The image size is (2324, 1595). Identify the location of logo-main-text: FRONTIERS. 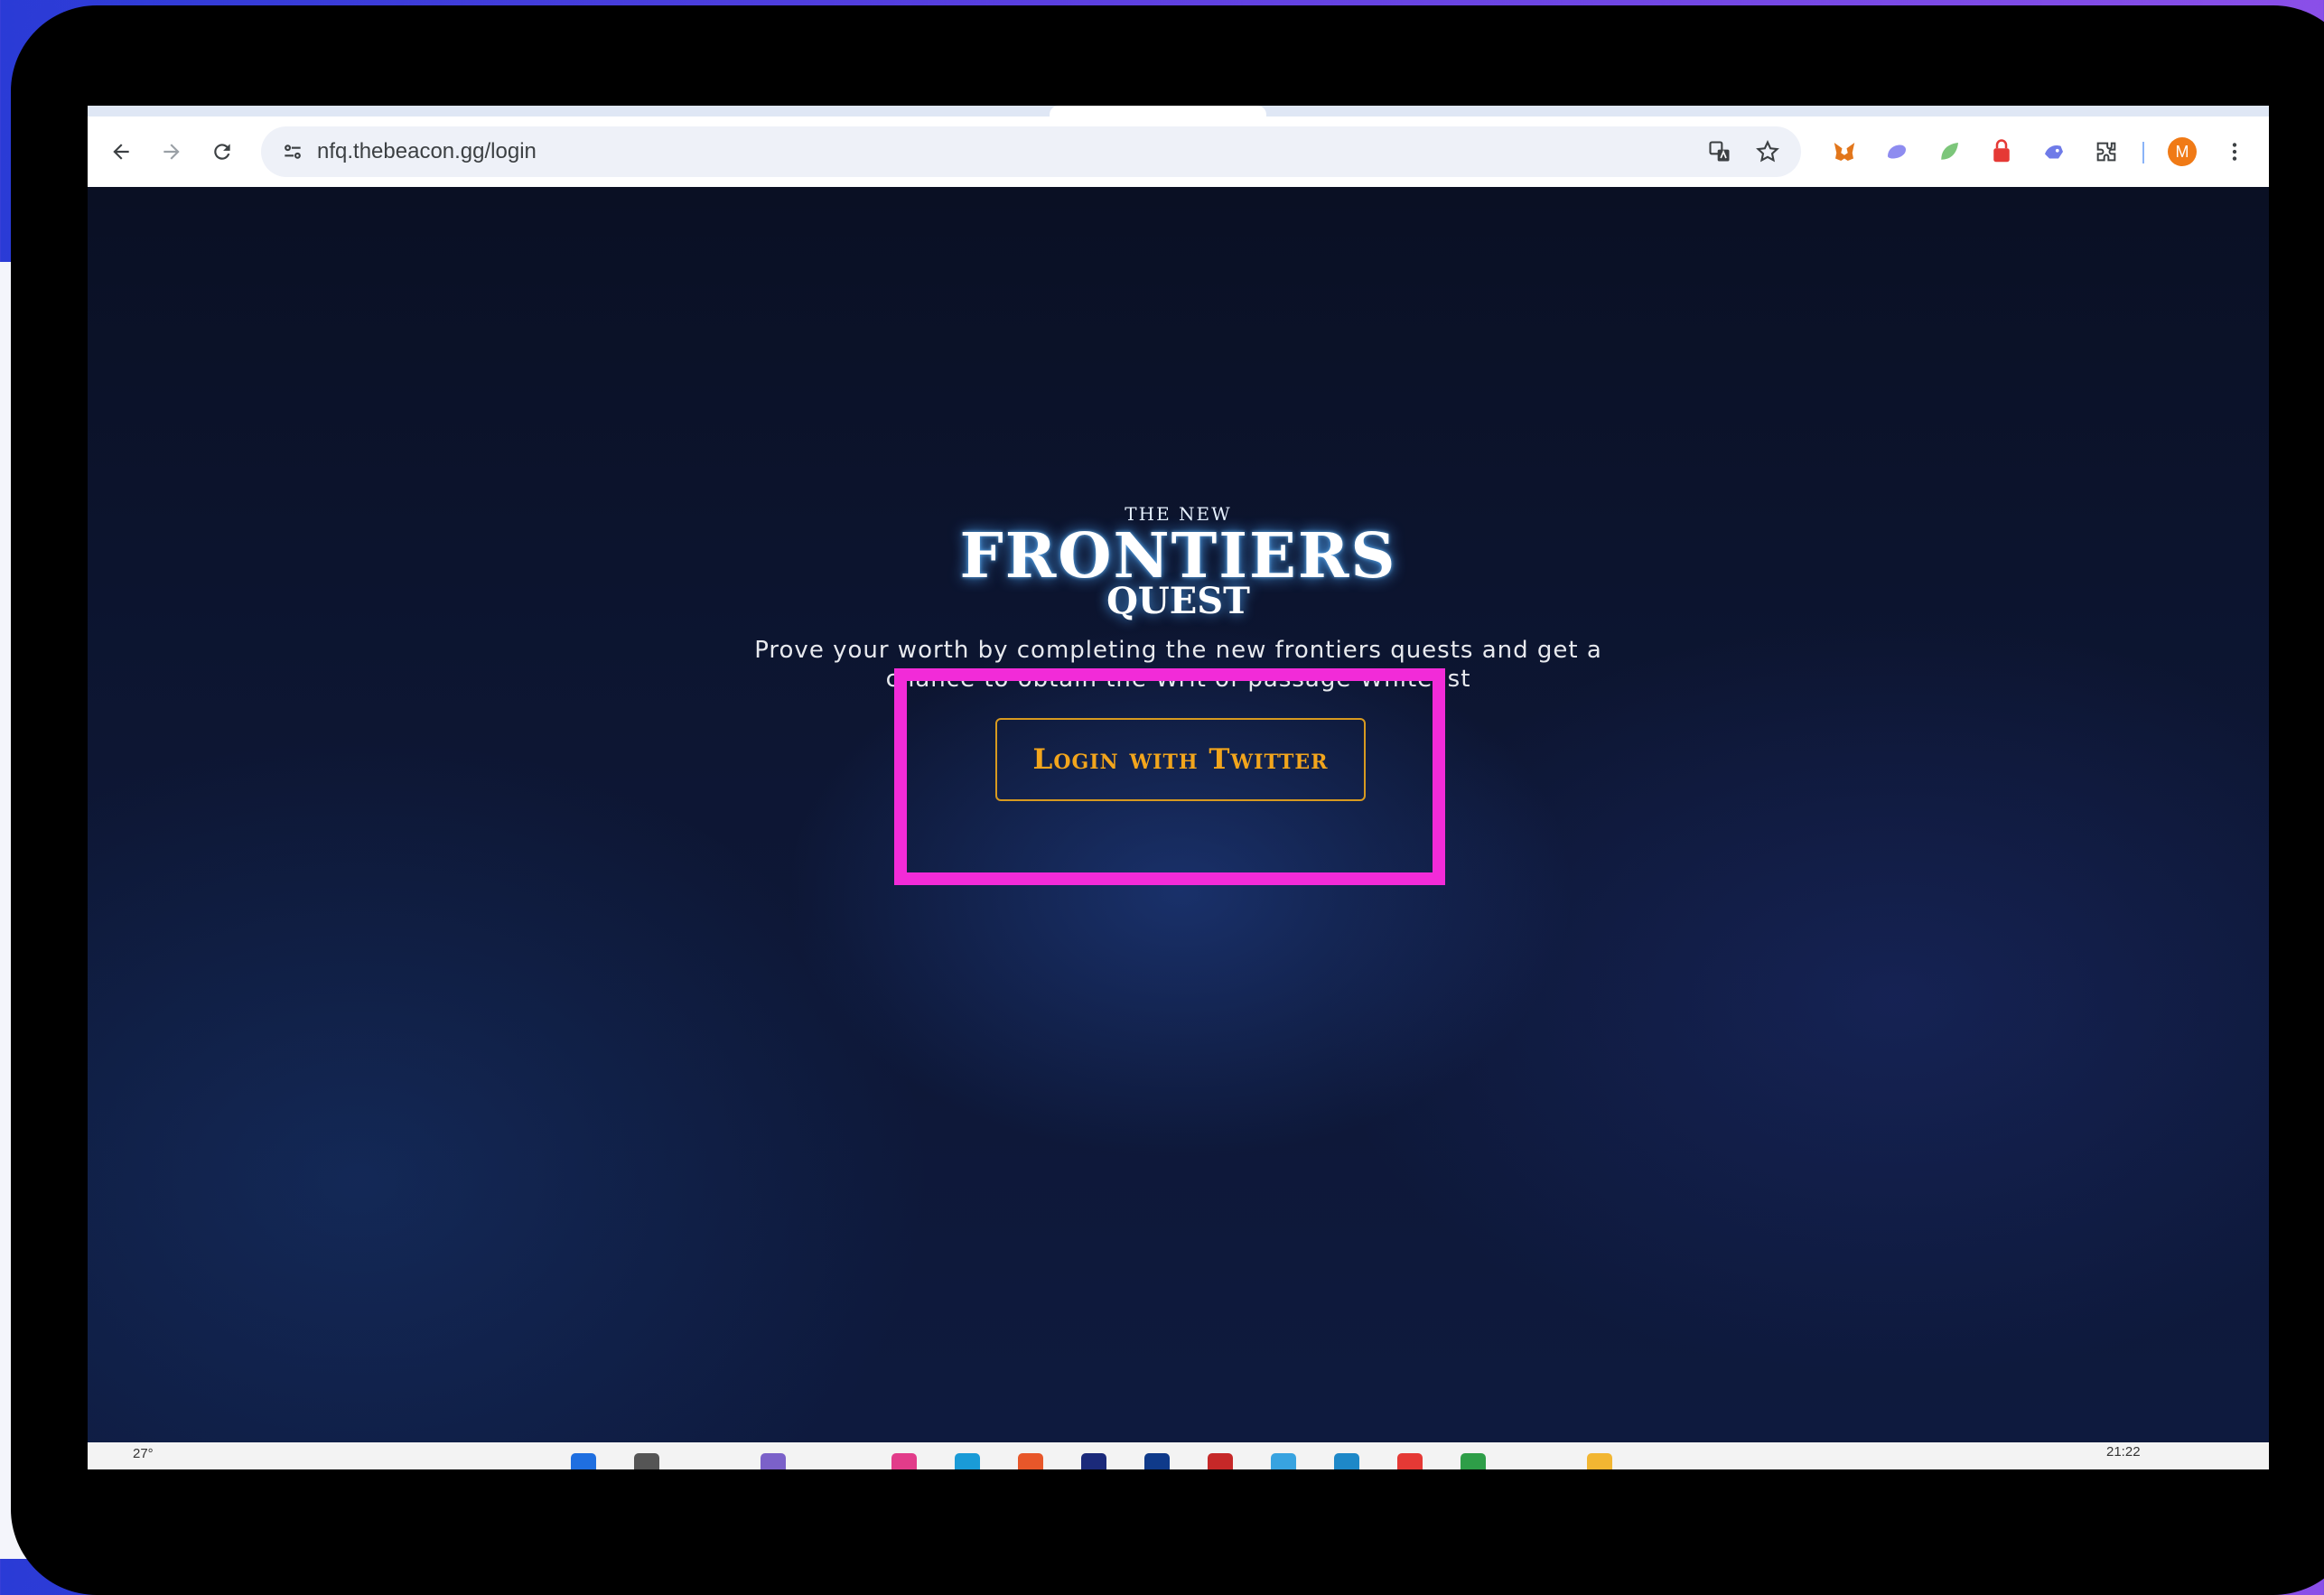
(1178, 556).